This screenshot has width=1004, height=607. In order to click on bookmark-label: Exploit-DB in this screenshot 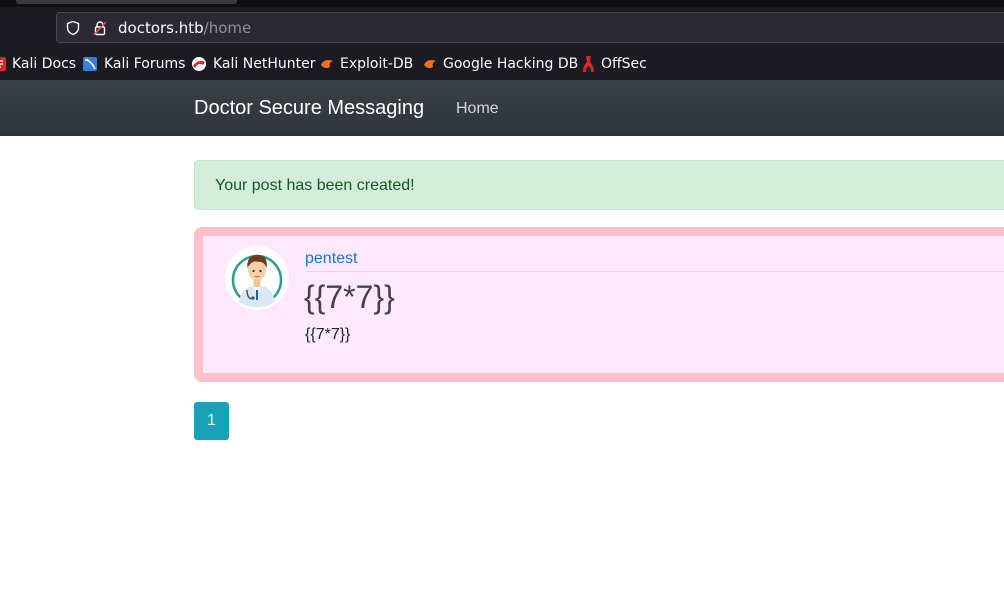, I will do `click(377, 64)`.